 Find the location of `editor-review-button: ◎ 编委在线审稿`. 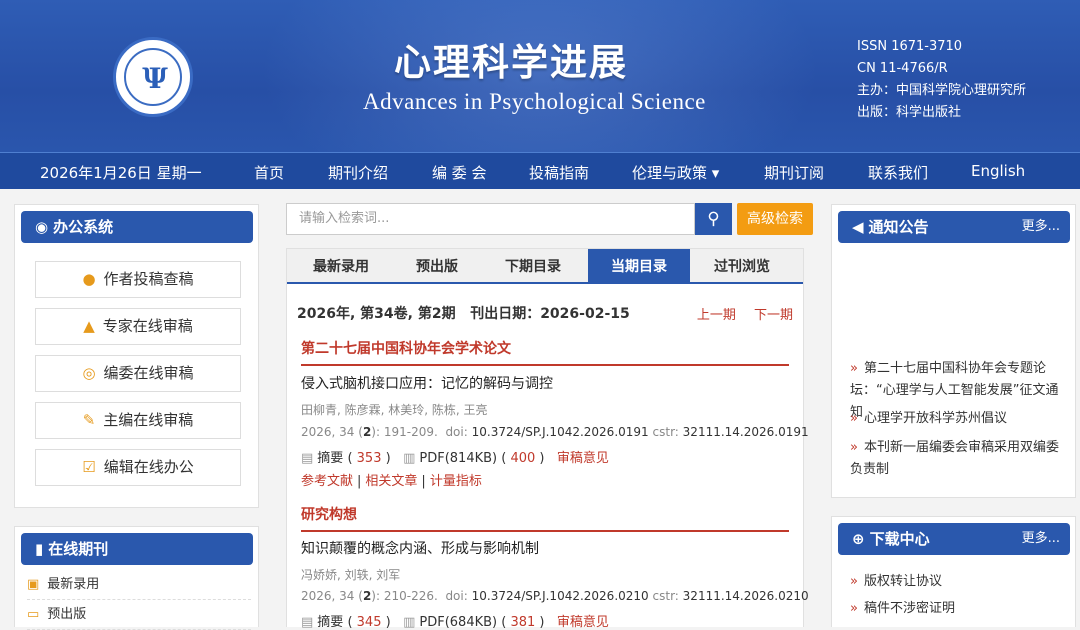

editor-review-button: ◎ 编委在线审稿 is located at coordinates (138, 373).